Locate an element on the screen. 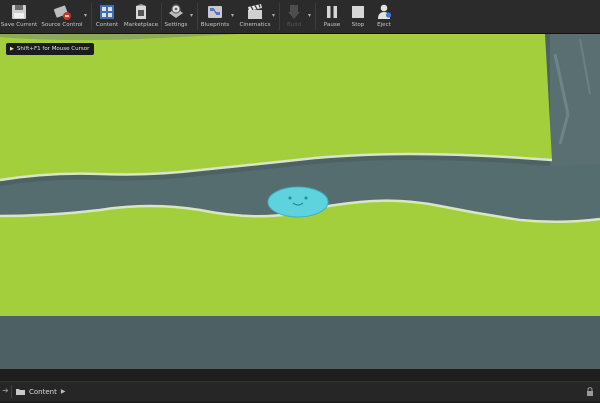 The image size is (600, 403). mouse-cursor-hint: ▶ Shift+F1 for Mouse Cursor is located at coordinates (50, 49).